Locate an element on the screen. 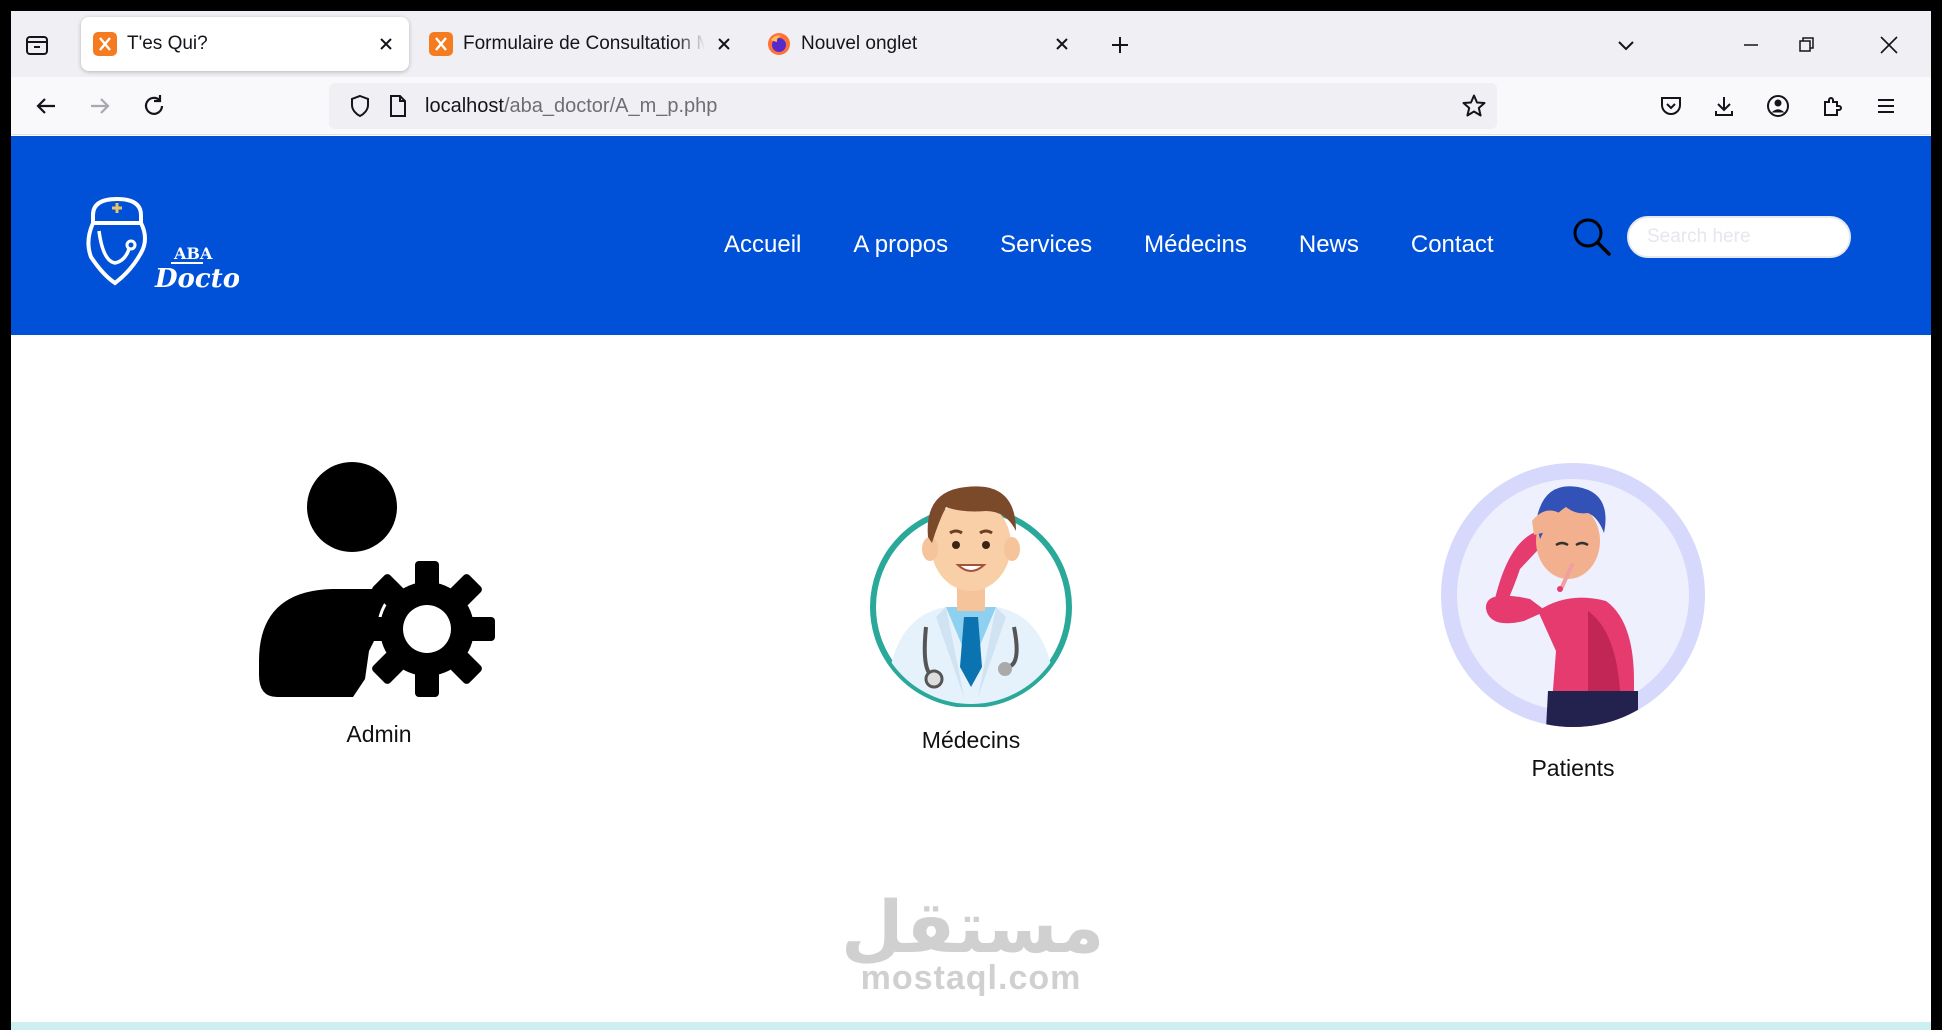 The width and height of the screenshot is (1942, 1030). role-admin: Admin is located at coordinates (379, 604).